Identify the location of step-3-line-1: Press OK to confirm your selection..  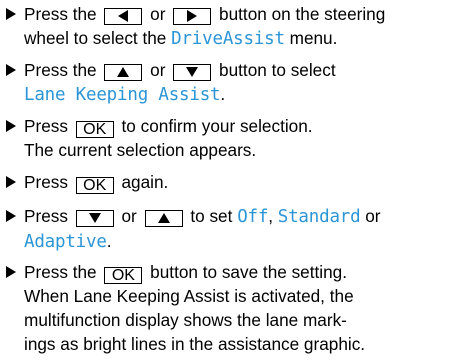
(233, 126).